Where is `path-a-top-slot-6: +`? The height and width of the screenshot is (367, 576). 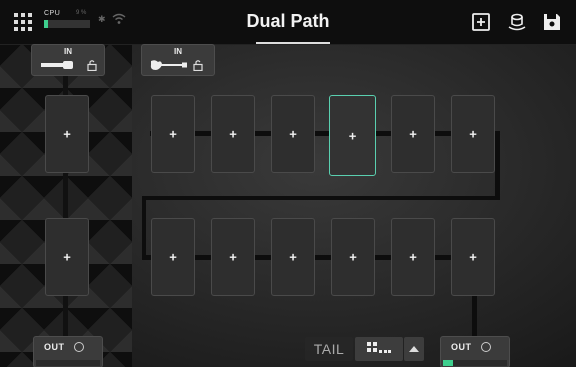
path-a-top-slot-6: + is located at coordinates (473, 134).